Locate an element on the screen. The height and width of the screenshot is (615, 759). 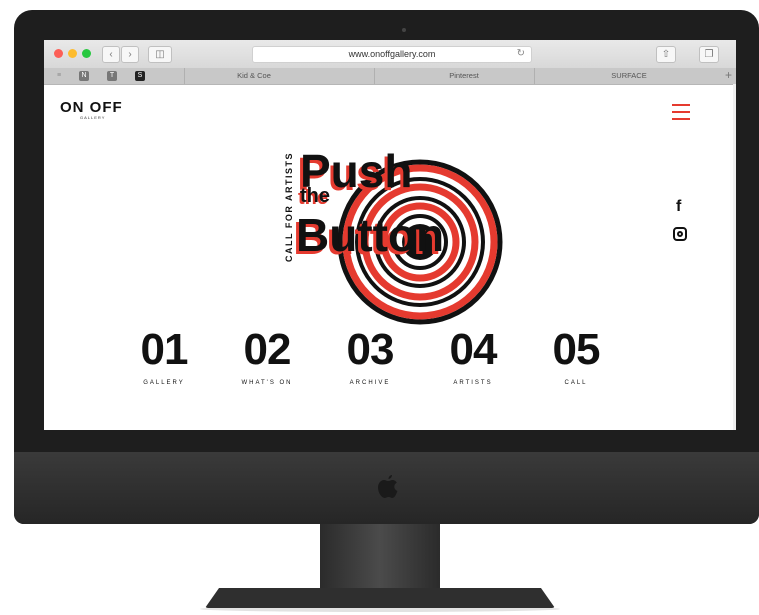
favorites-bar: ≡ N T S Kid & Coe Pinterest SURFACE + is located at coordinates (390, 76).